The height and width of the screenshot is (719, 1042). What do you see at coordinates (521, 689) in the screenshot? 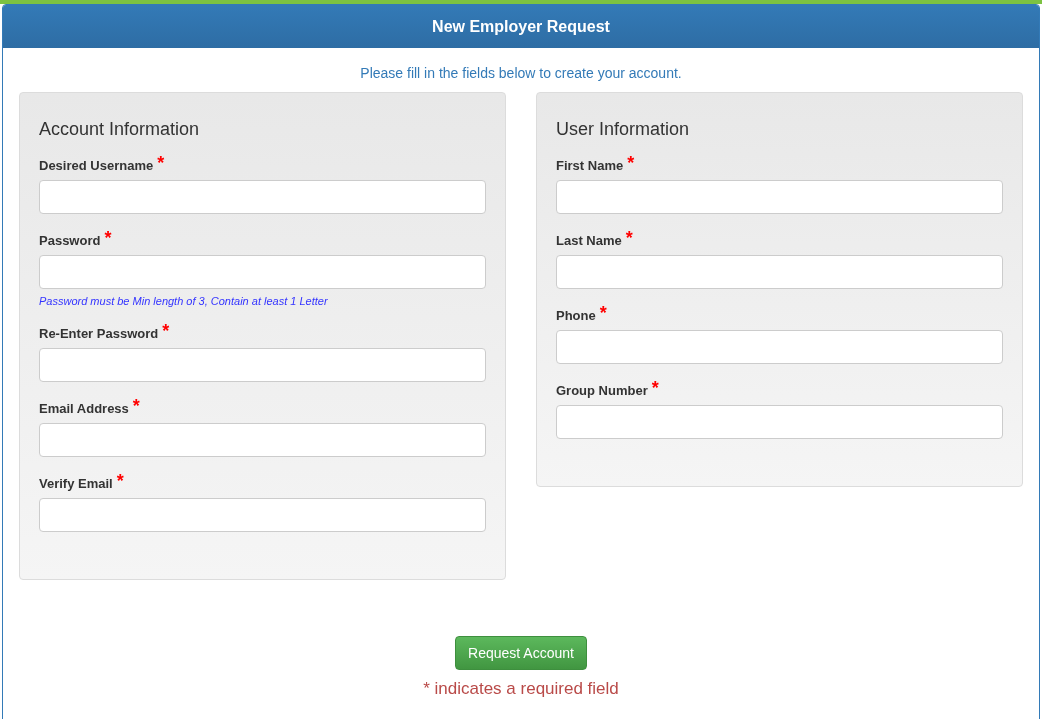
I see `required-note: * indicates a required field` at bounding box center [521, 689].